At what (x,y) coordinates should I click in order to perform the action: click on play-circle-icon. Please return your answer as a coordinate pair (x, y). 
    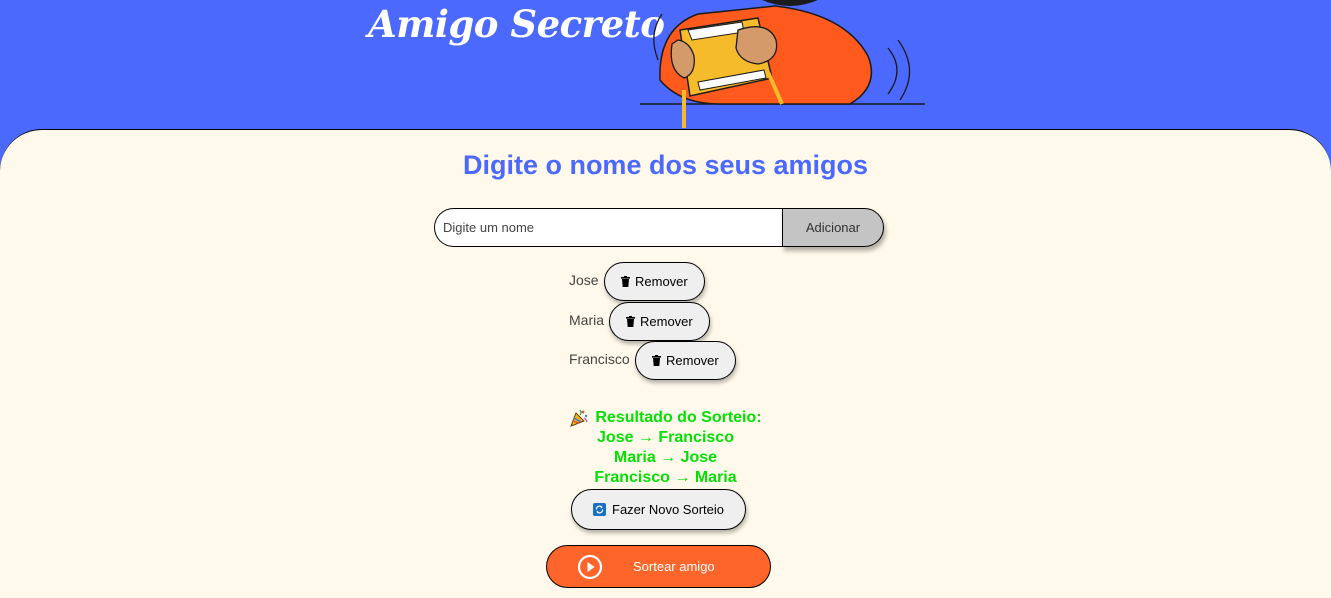
    Looking at the image, I should click on (590, 567).